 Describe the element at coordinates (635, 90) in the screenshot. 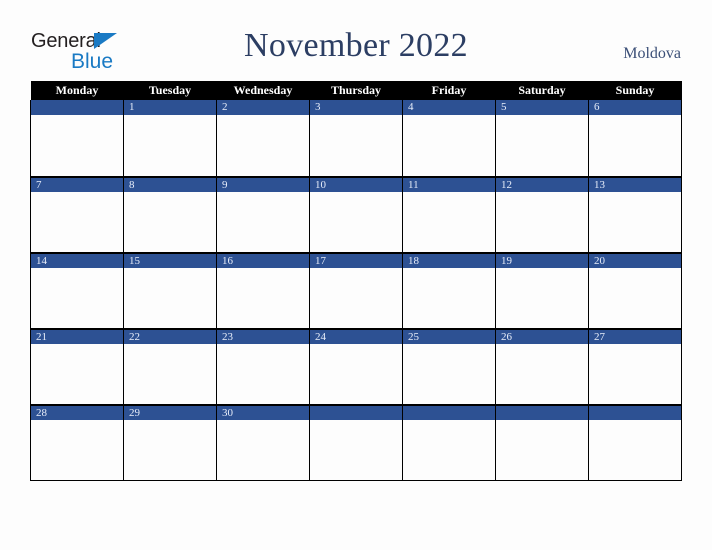

I see `weekday-header-sunday: Sunday` at that location.